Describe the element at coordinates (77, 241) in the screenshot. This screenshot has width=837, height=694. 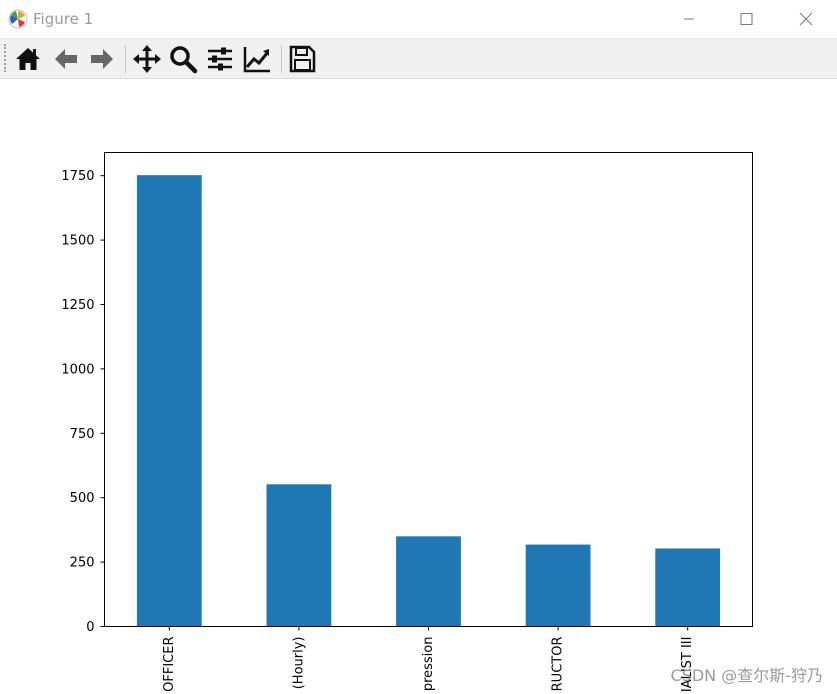
I see `y-tick-label: 1500` at that location.